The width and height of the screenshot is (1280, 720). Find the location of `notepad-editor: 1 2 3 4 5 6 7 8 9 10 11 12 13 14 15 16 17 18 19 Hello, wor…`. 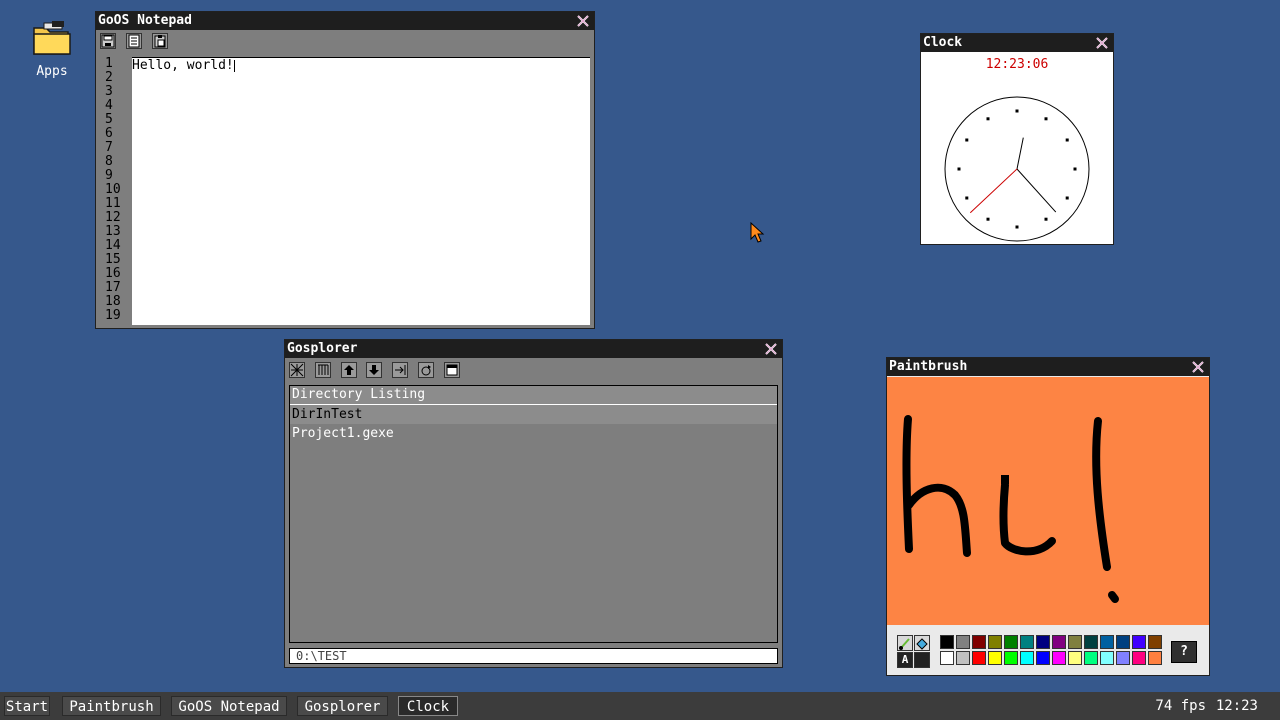

notepad-editor: 1 2 3 4 5 6 7 8 9 10 11 12 13 14 15 16 17 18 19 Hello, wor… is located at coordinates (344, 191).